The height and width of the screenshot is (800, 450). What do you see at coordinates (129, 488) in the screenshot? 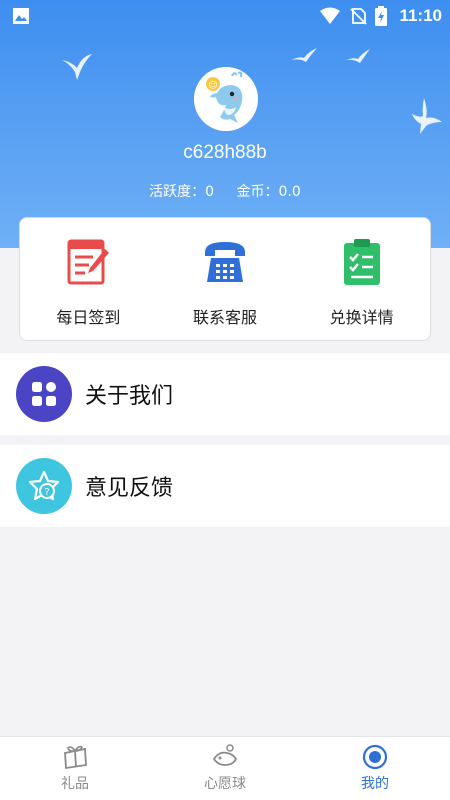
I see `feedback-label: 意见反馈` at bounding box center [129, 488].